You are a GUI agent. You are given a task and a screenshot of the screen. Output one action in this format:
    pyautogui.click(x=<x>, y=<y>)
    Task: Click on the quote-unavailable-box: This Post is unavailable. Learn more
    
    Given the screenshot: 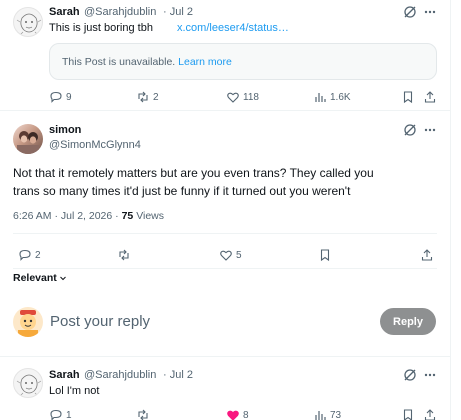 What is the action you would take?
    pyautogui.click(x=243, y=61)
    